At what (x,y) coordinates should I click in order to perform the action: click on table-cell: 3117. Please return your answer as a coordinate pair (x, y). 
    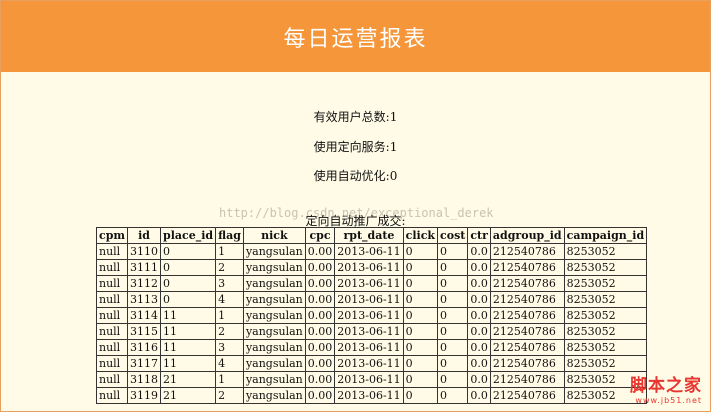
    Looking at the image, I should click on (144, 363).